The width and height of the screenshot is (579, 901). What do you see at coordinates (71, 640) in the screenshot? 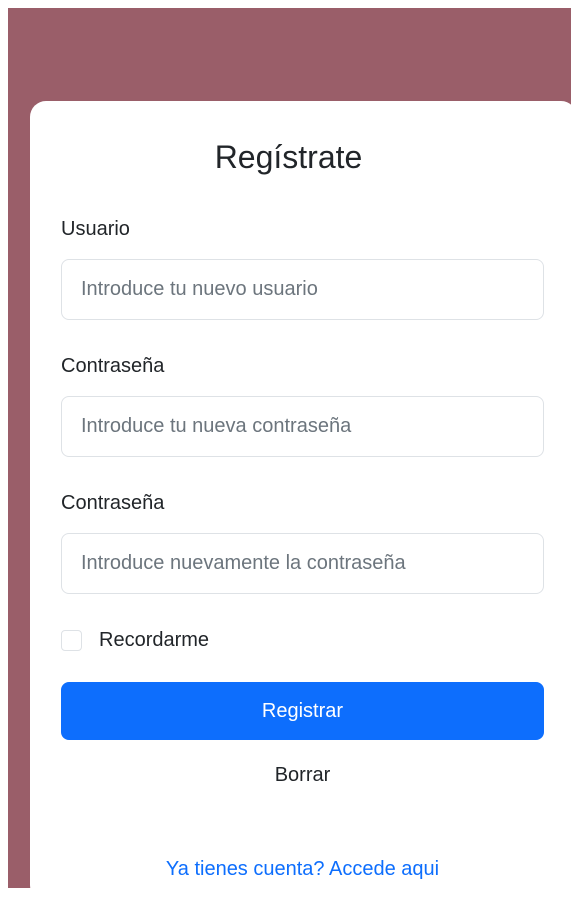
I see `remember-me-checkbox` at bounding box center [71, 640].